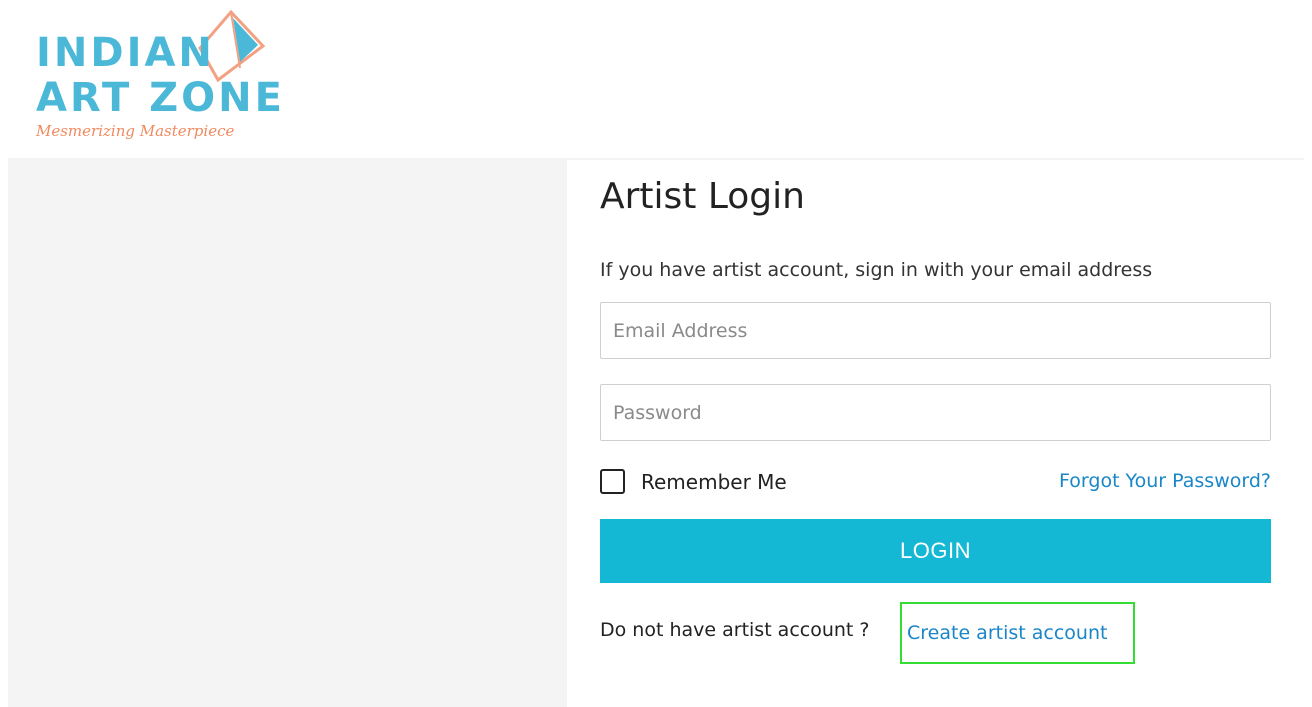  What do you see at coordinates (935, 551) in the screenshot?
I see `login-button: LOGIN` at bounding box center [935, 551].